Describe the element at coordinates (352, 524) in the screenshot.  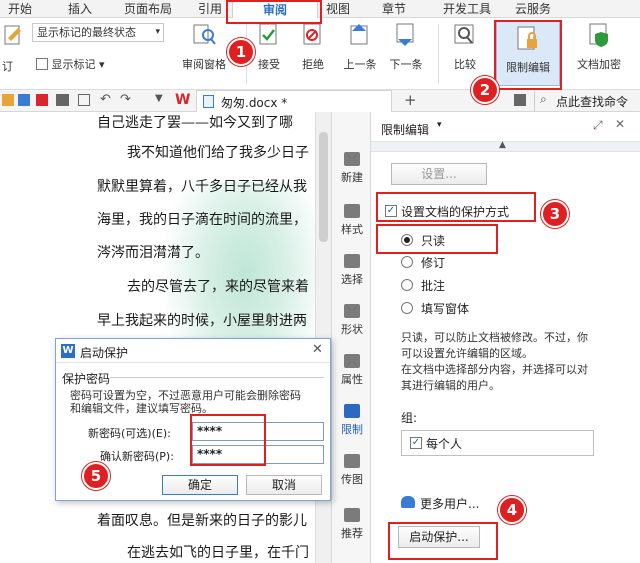
I see `side-tool-recommend: 推荐` at that location.